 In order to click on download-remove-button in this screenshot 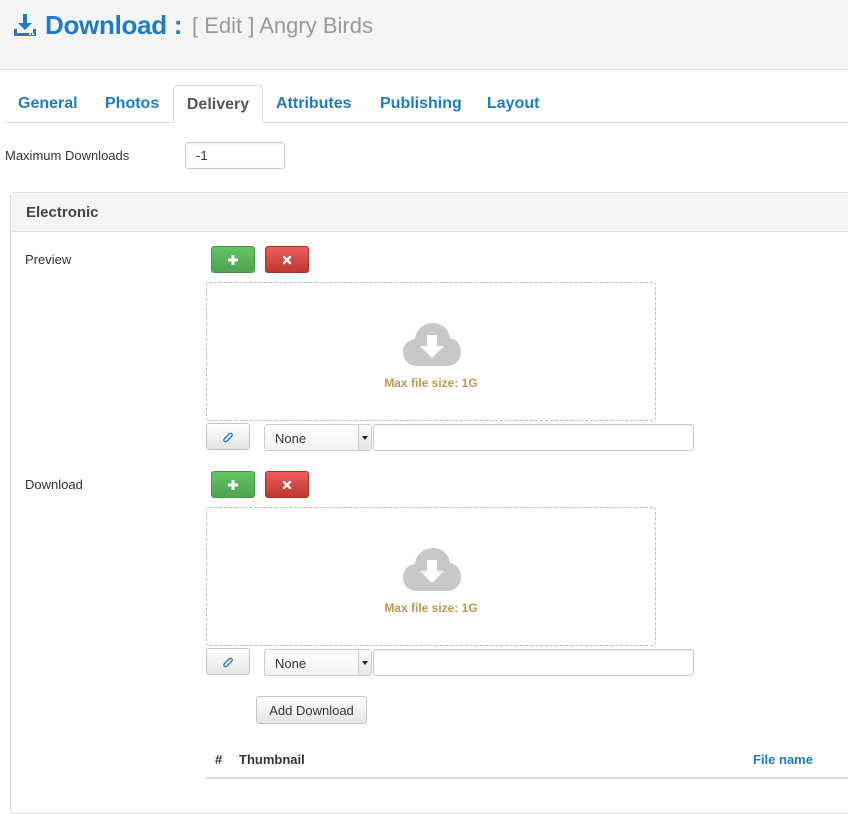, I will do `click(287, 484)`.